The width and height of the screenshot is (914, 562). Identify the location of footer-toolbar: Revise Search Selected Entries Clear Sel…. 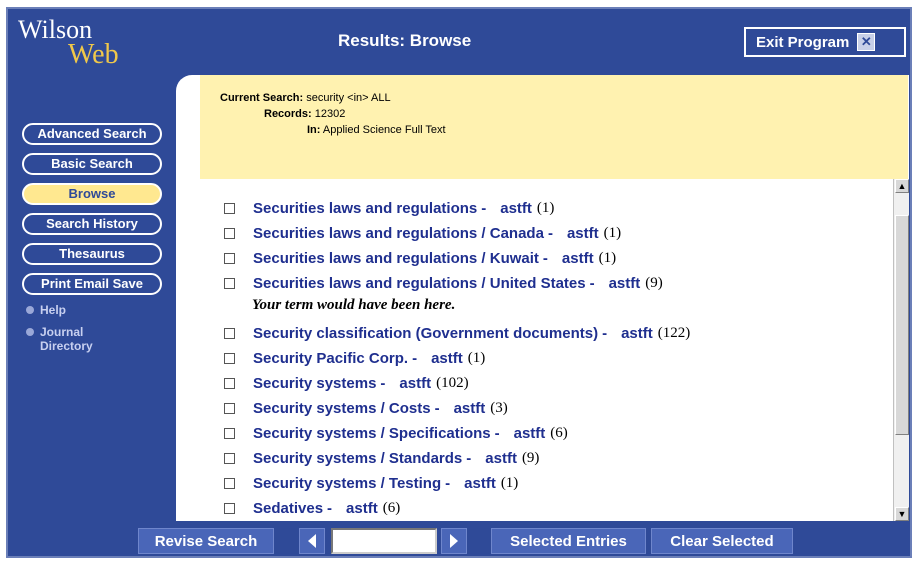
(459, 538).